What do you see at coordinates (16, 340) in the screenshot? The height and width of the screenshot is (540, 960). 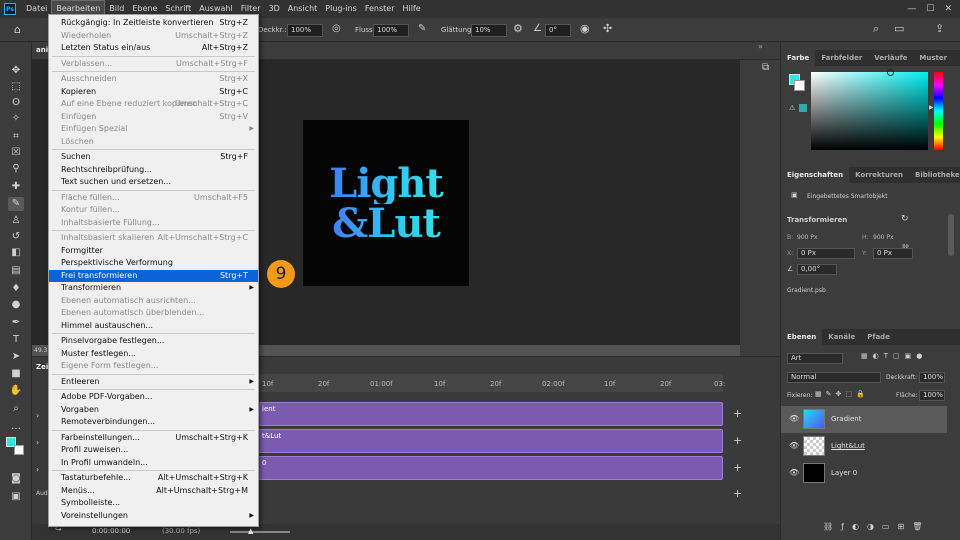 I see `type-tool-icon: T` at bounding box center [16, 340].